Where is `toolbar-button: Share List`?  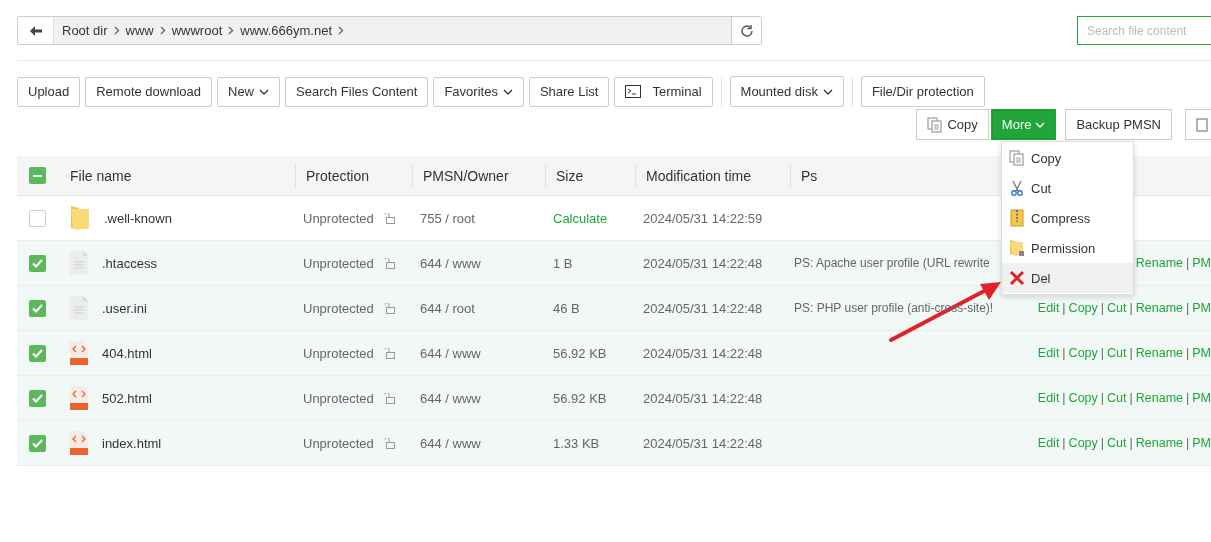 toolbar-button: Share List is located at coordinates (569, 91).